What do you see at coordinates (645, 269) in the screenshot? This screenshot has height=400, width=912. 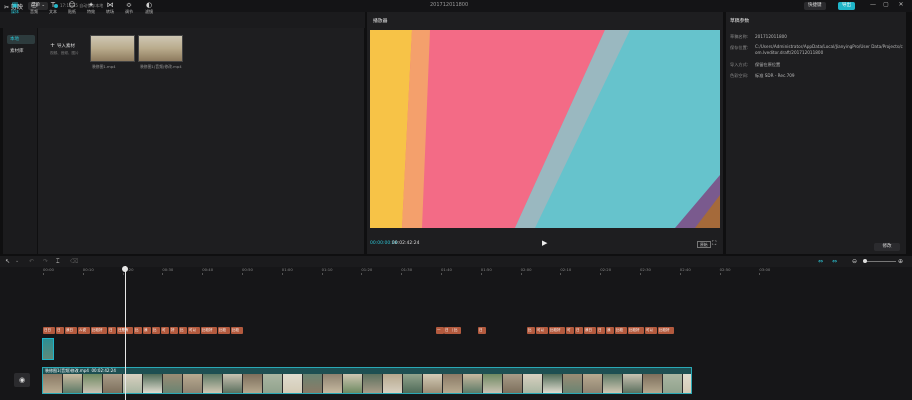 I see `timeline-tick: 02:30` at bounding box center [645, 269].